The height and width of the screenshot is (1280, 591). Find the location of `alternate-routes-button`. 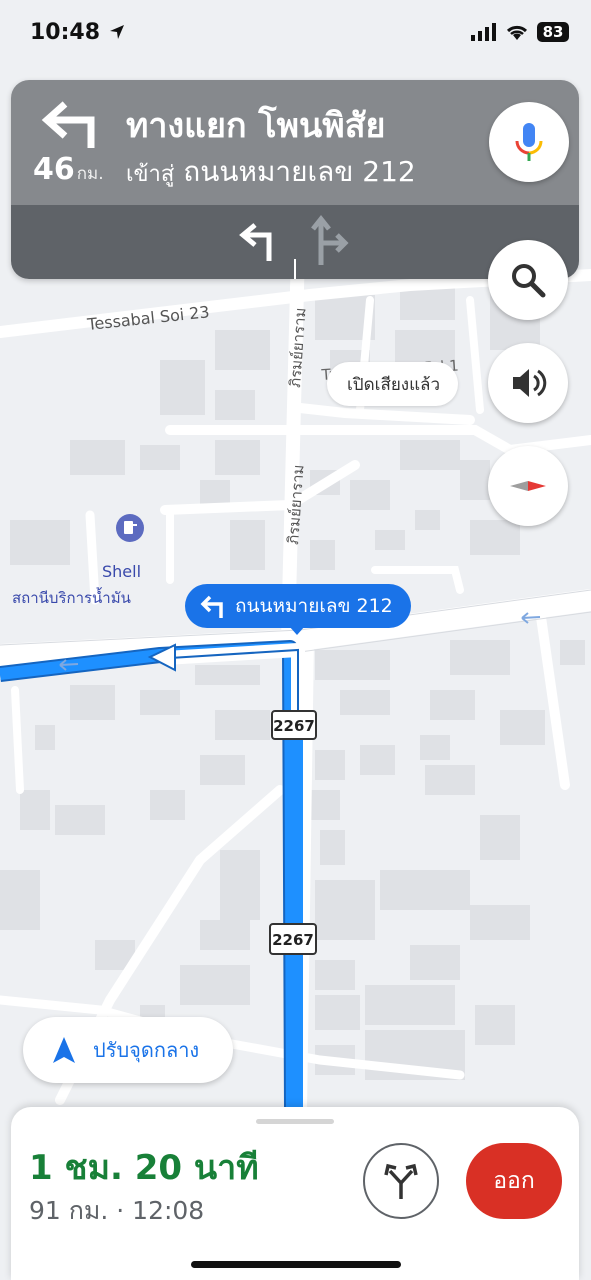

alternate-routes-button is located at coordinates (401, 1181).